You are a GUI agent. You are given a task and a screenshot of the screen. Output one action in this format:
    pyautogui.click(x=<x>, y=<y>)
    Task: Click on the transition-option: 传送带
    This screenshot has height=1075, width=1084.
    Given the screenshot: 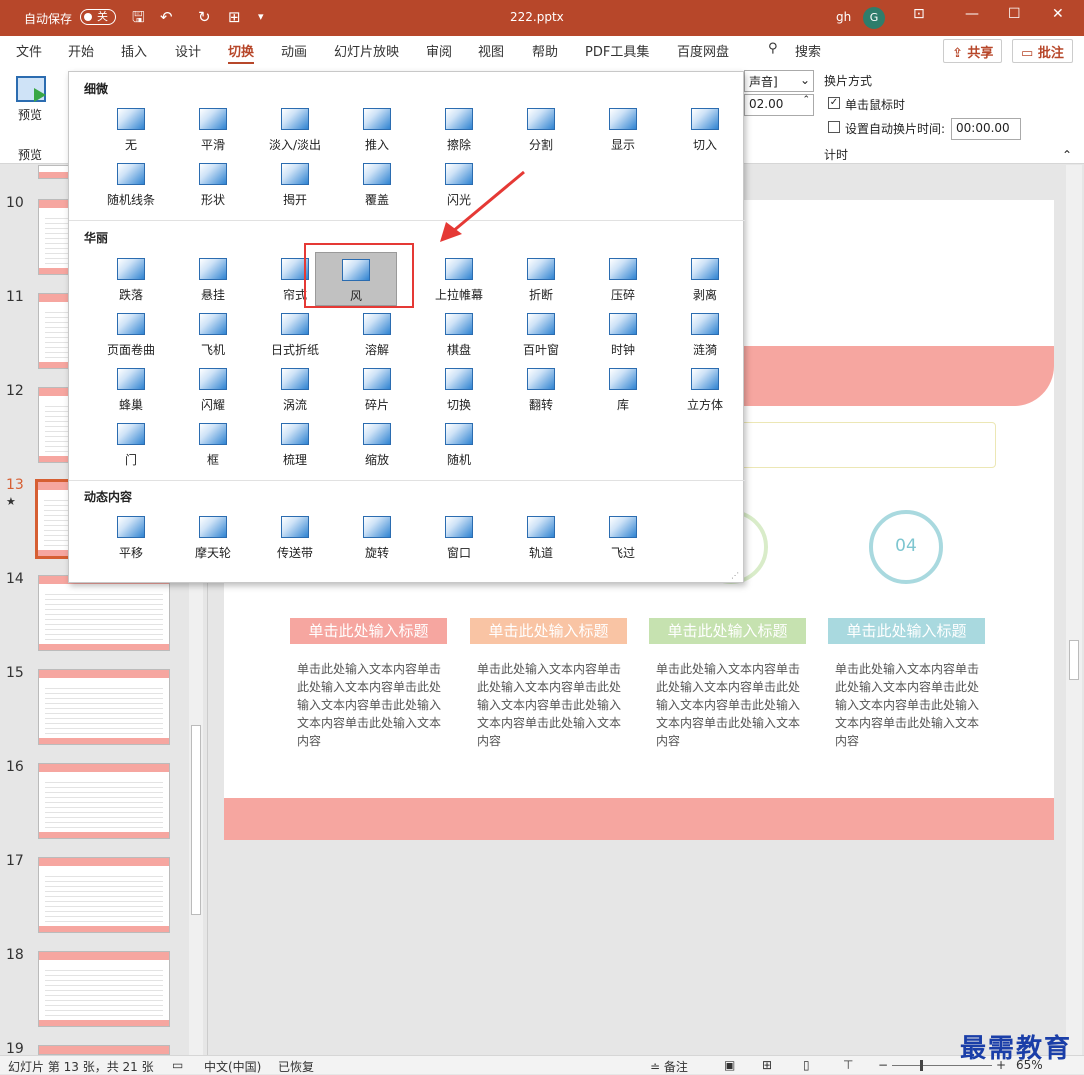 What is the action you would take?
    pyautogui.click(x=295, y=542)
    